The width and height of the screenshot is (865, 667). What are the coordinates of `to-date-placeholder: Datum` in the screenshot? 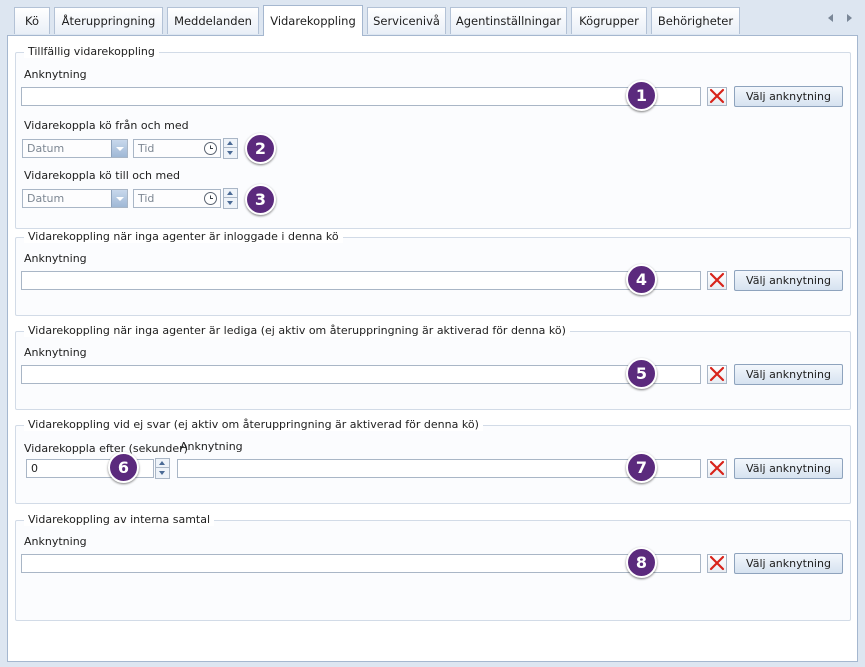 It's located at (46, 198).